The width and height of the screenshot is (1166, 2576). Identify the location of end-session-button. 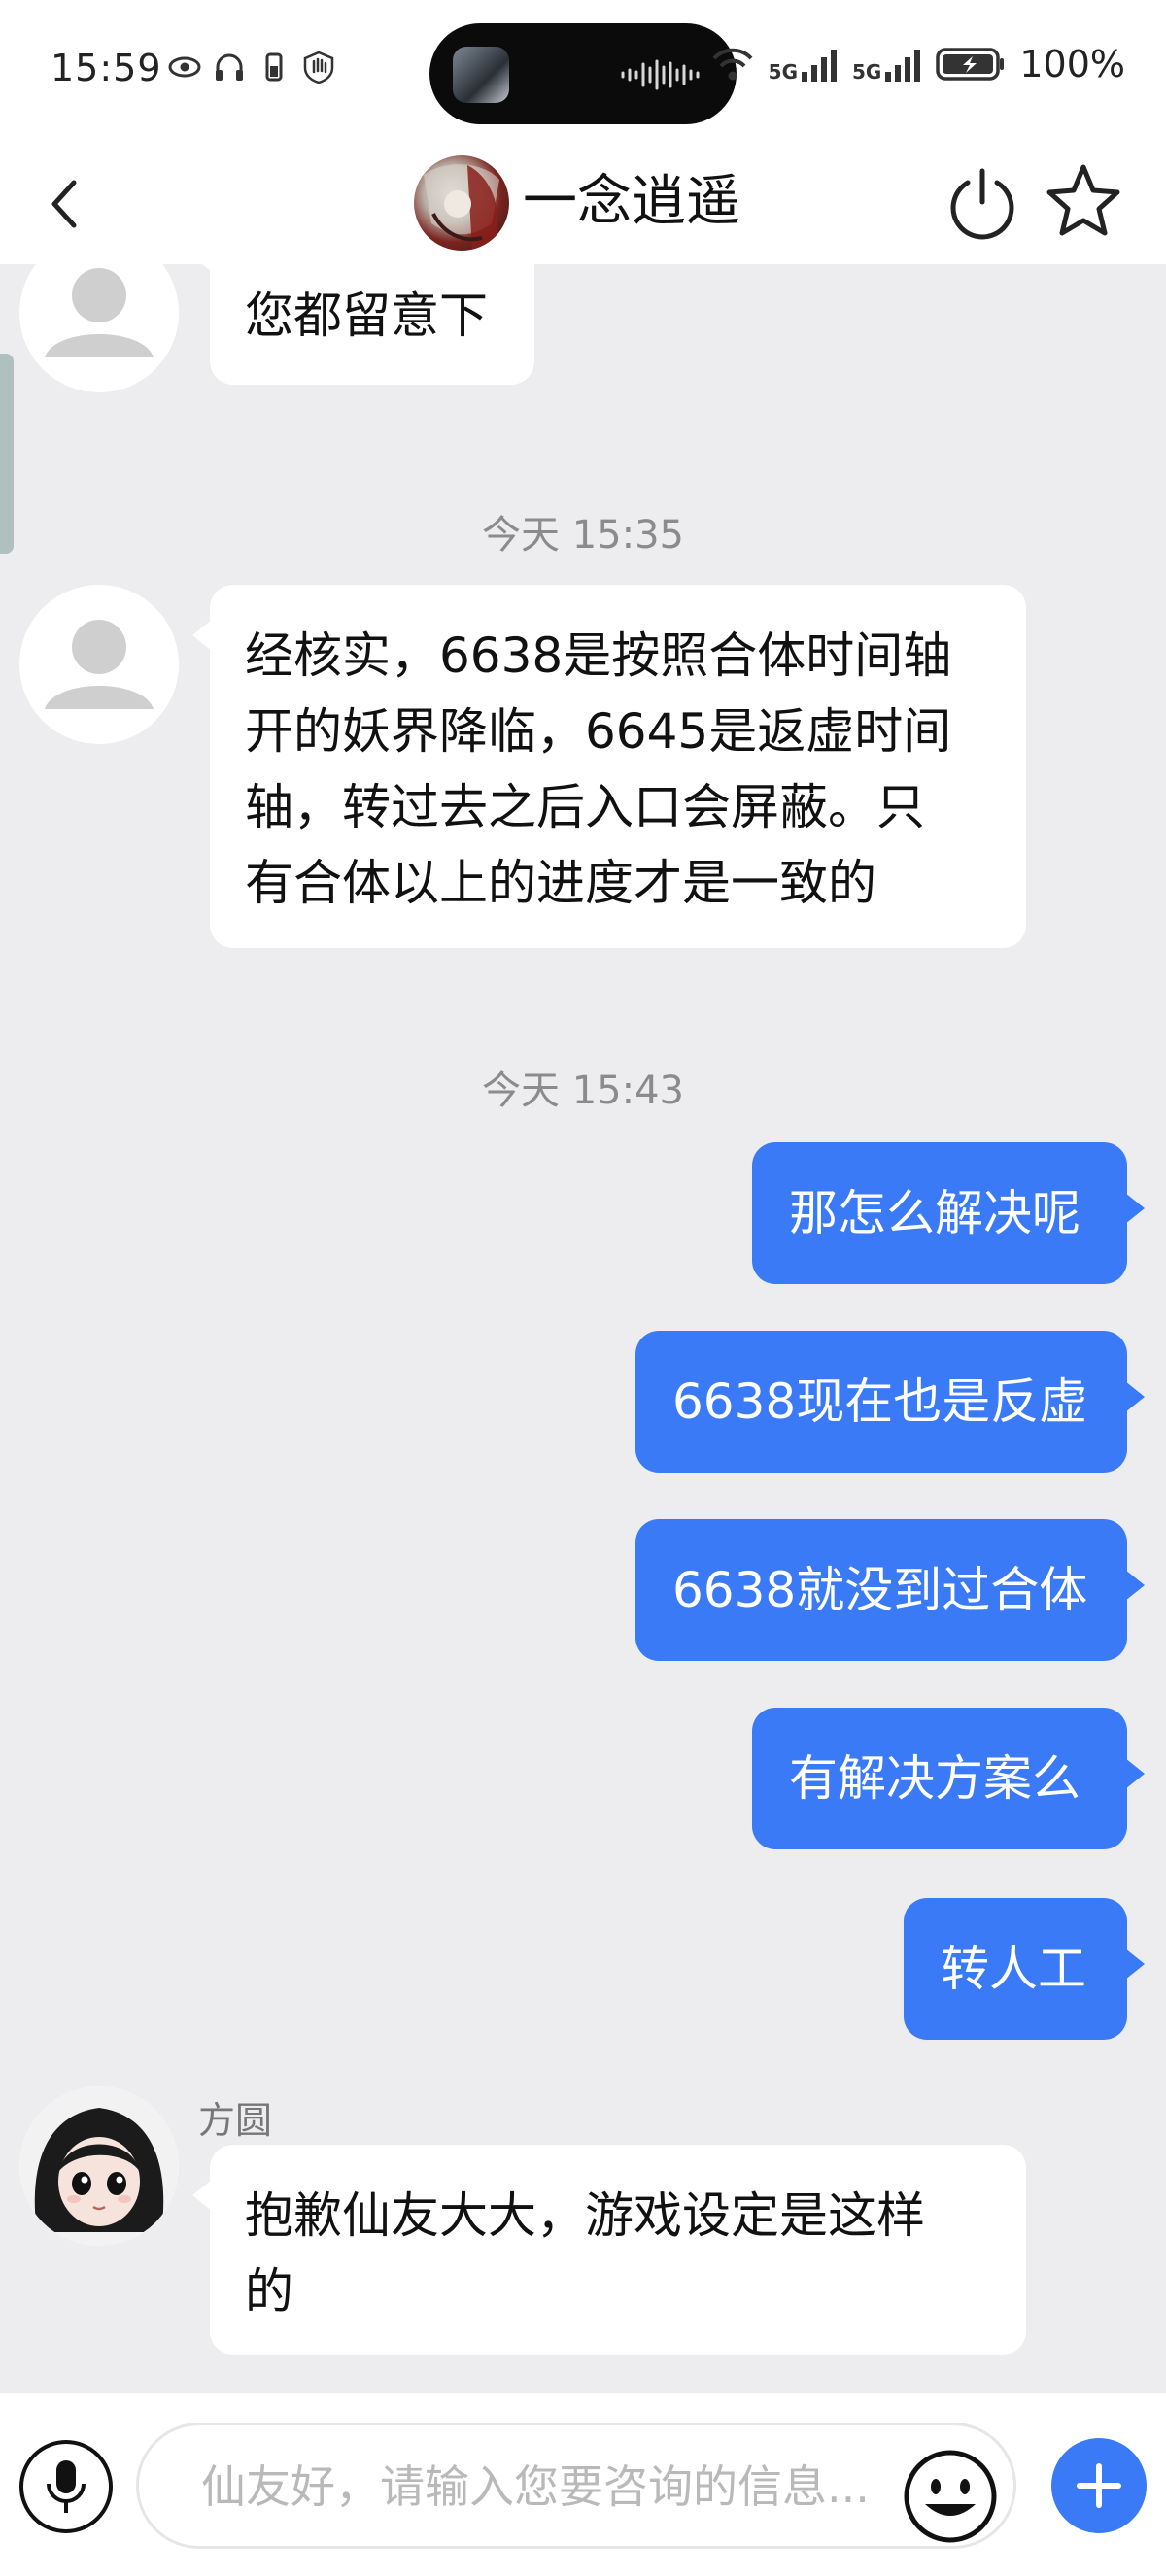
(982, 203).